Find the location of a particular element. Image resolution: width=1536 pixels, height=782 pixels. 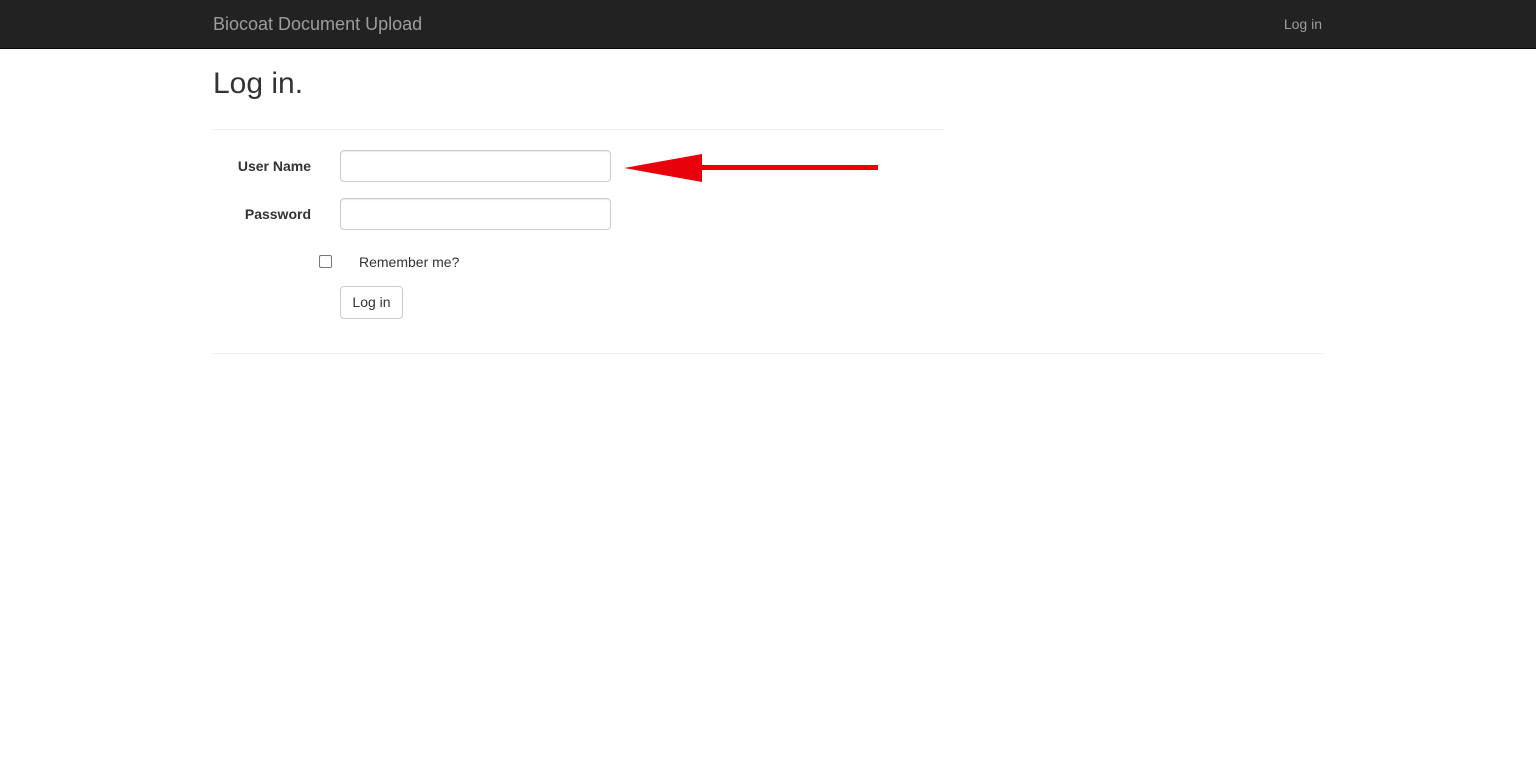

top-navbar: Biocoat Document Upload Log in is located at coordinates (768, 24).